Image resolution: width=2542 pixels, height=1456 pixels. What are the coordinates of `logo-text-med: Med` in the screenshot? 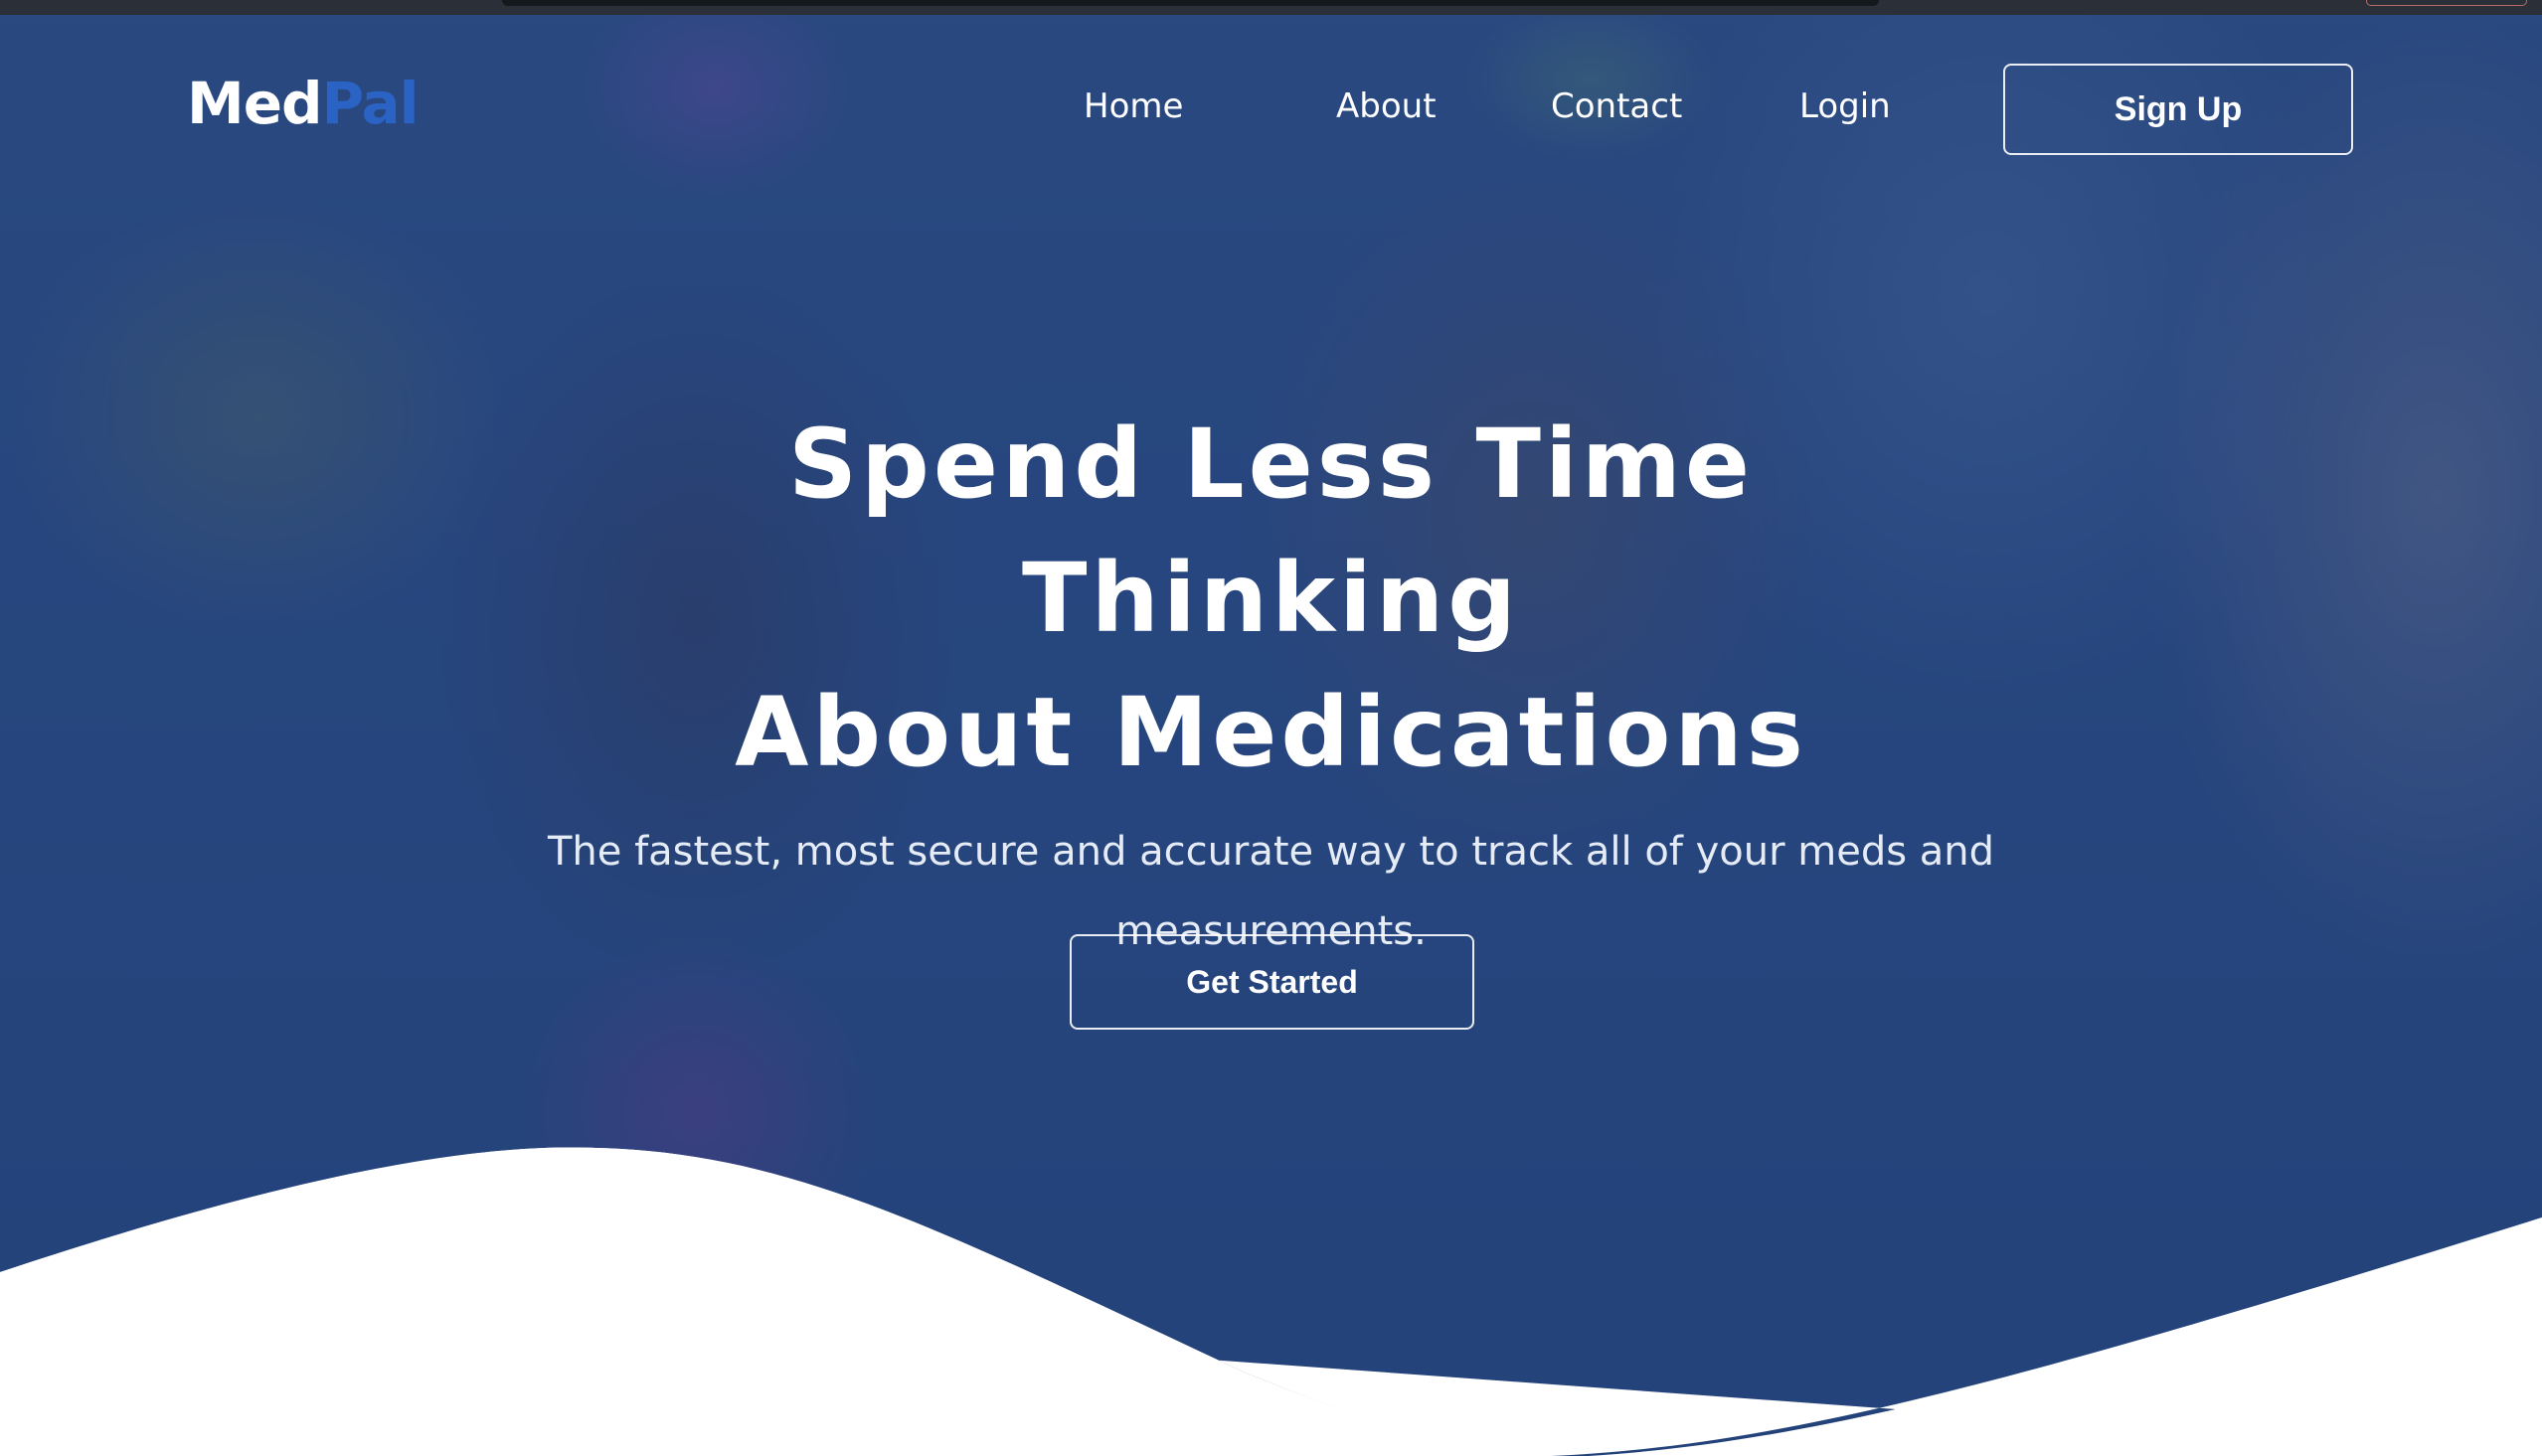 It's located at (255, 103).